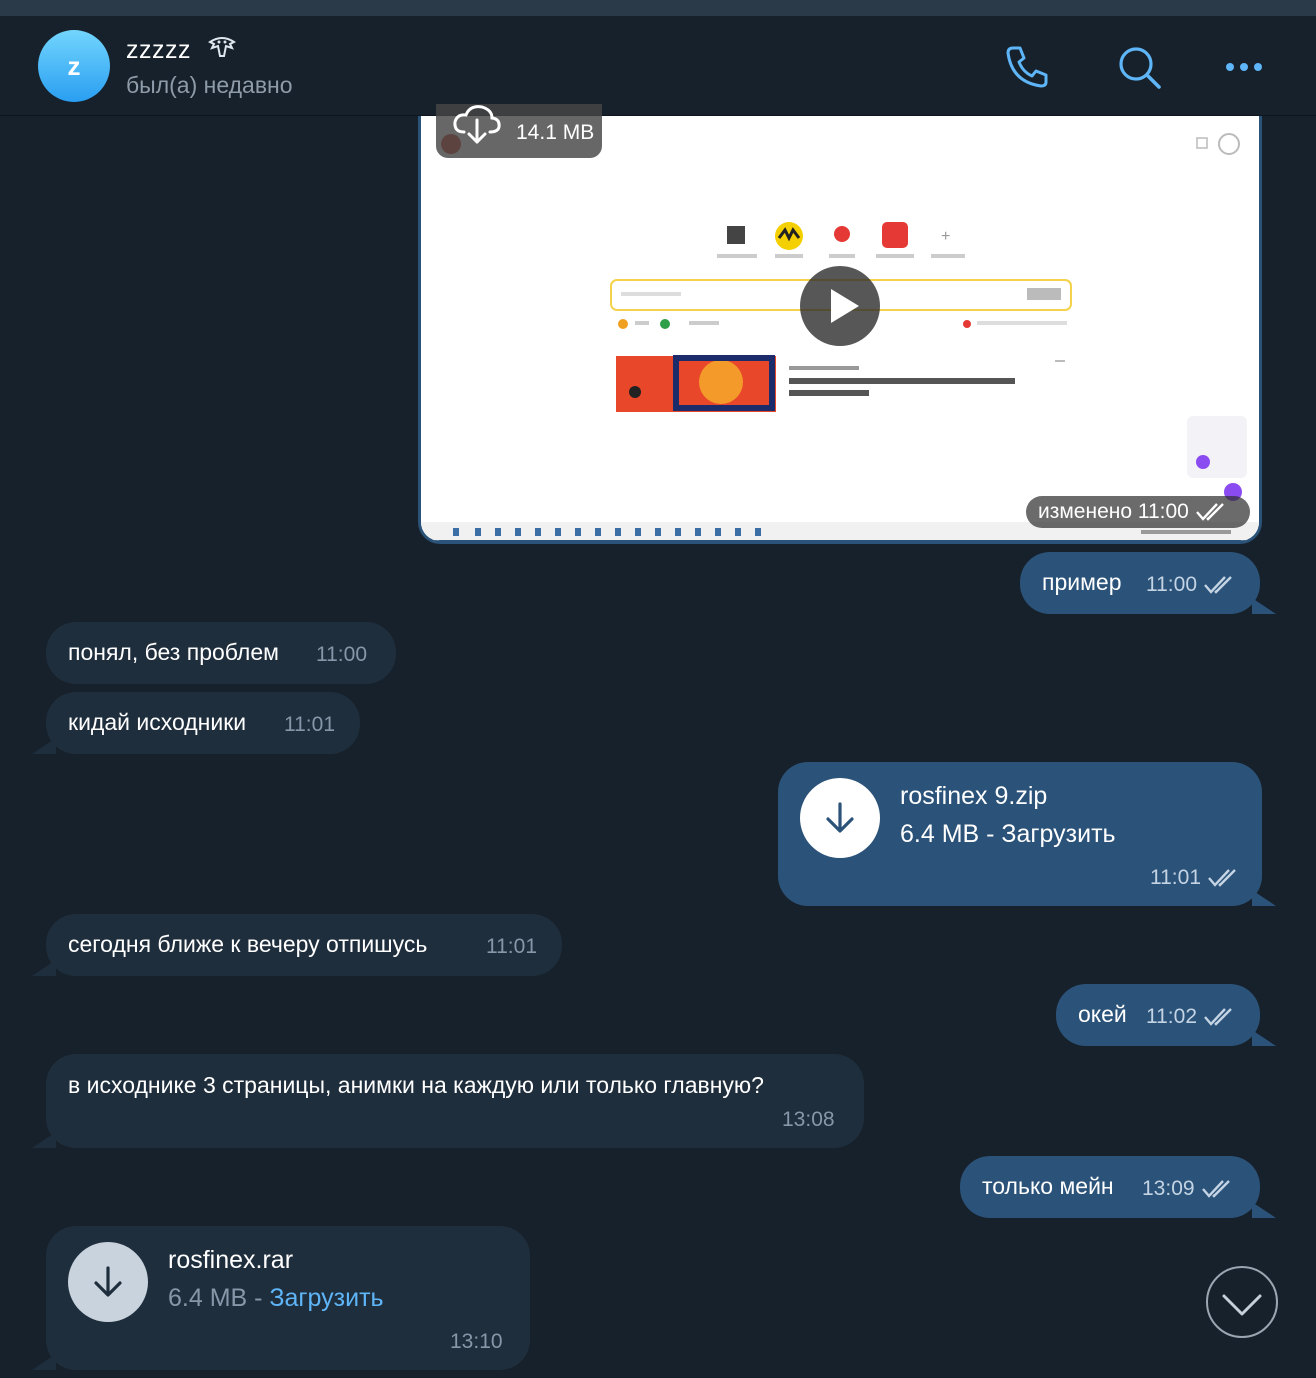 The height and width of the screenshot is (1378, 1316). Describe the element at coordinates (157, 722) in the screenshot. I see `message-text: кидай исходники` at that location.